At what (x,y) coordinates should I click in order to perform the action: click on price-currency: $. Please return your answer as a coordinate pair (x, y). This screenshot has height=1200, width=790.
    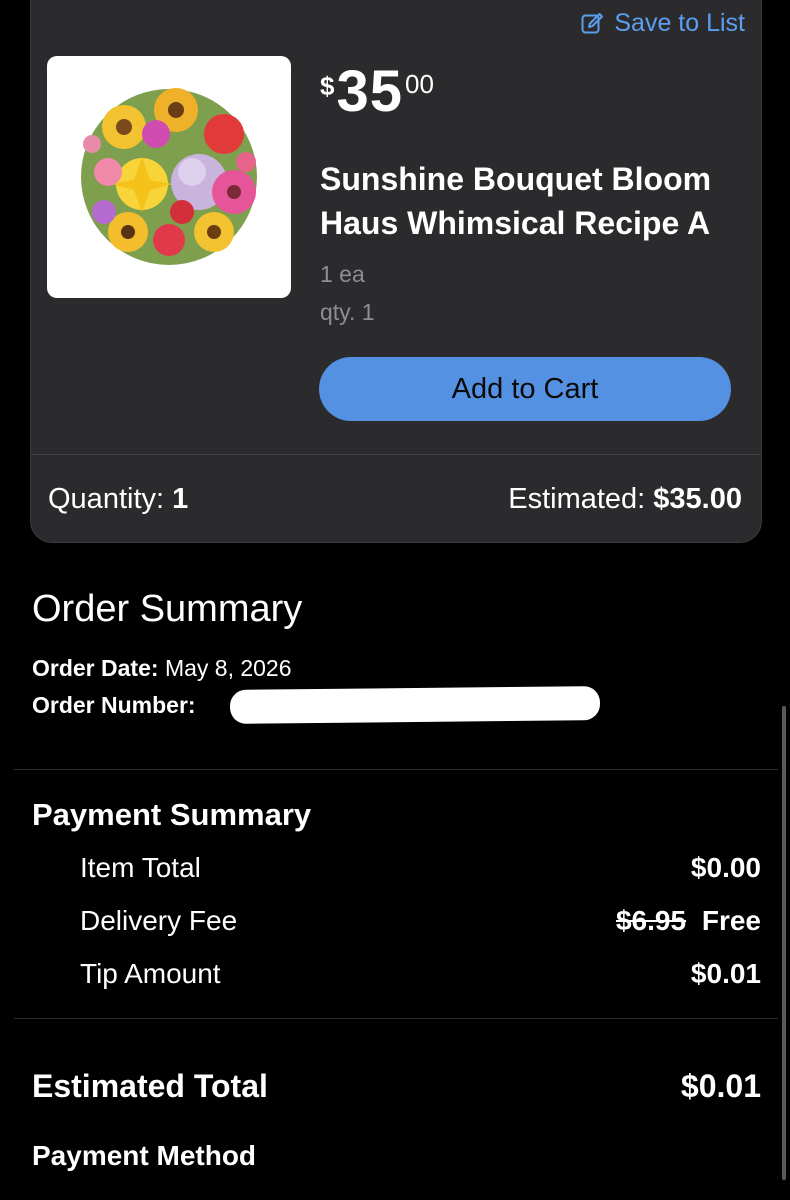
    Looking at the image, I should click on (327, 86).